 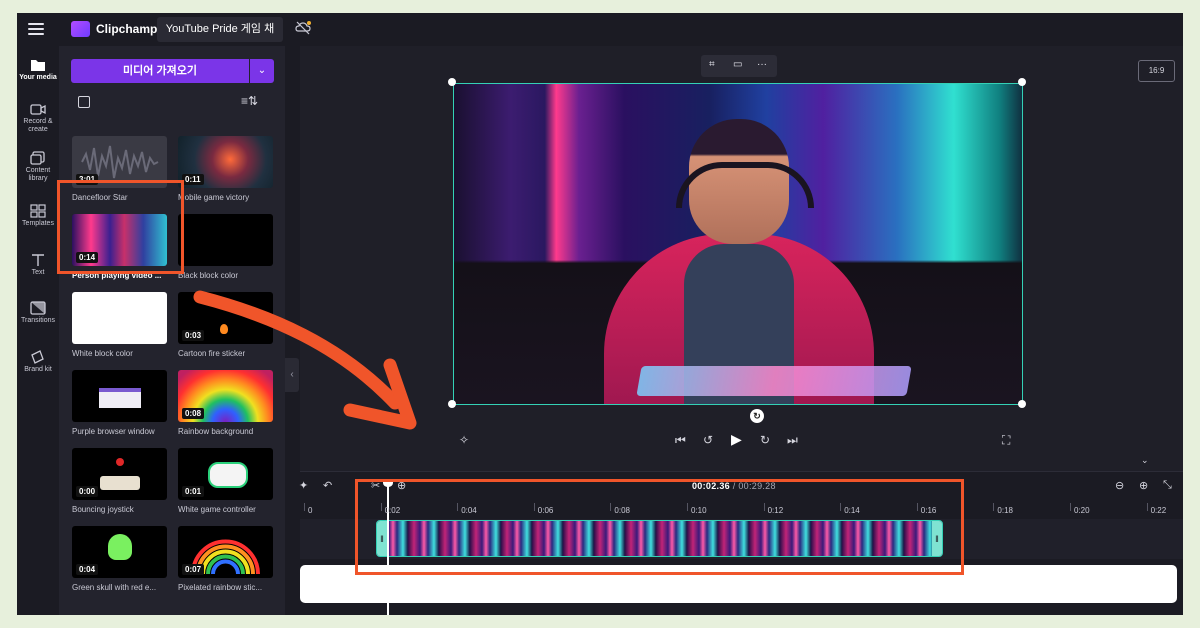 What do you see at coordinates (160, 71) in the screenshot?
I see `import-media-button: 미디어 가져오기` at bounding box center [160, 71].